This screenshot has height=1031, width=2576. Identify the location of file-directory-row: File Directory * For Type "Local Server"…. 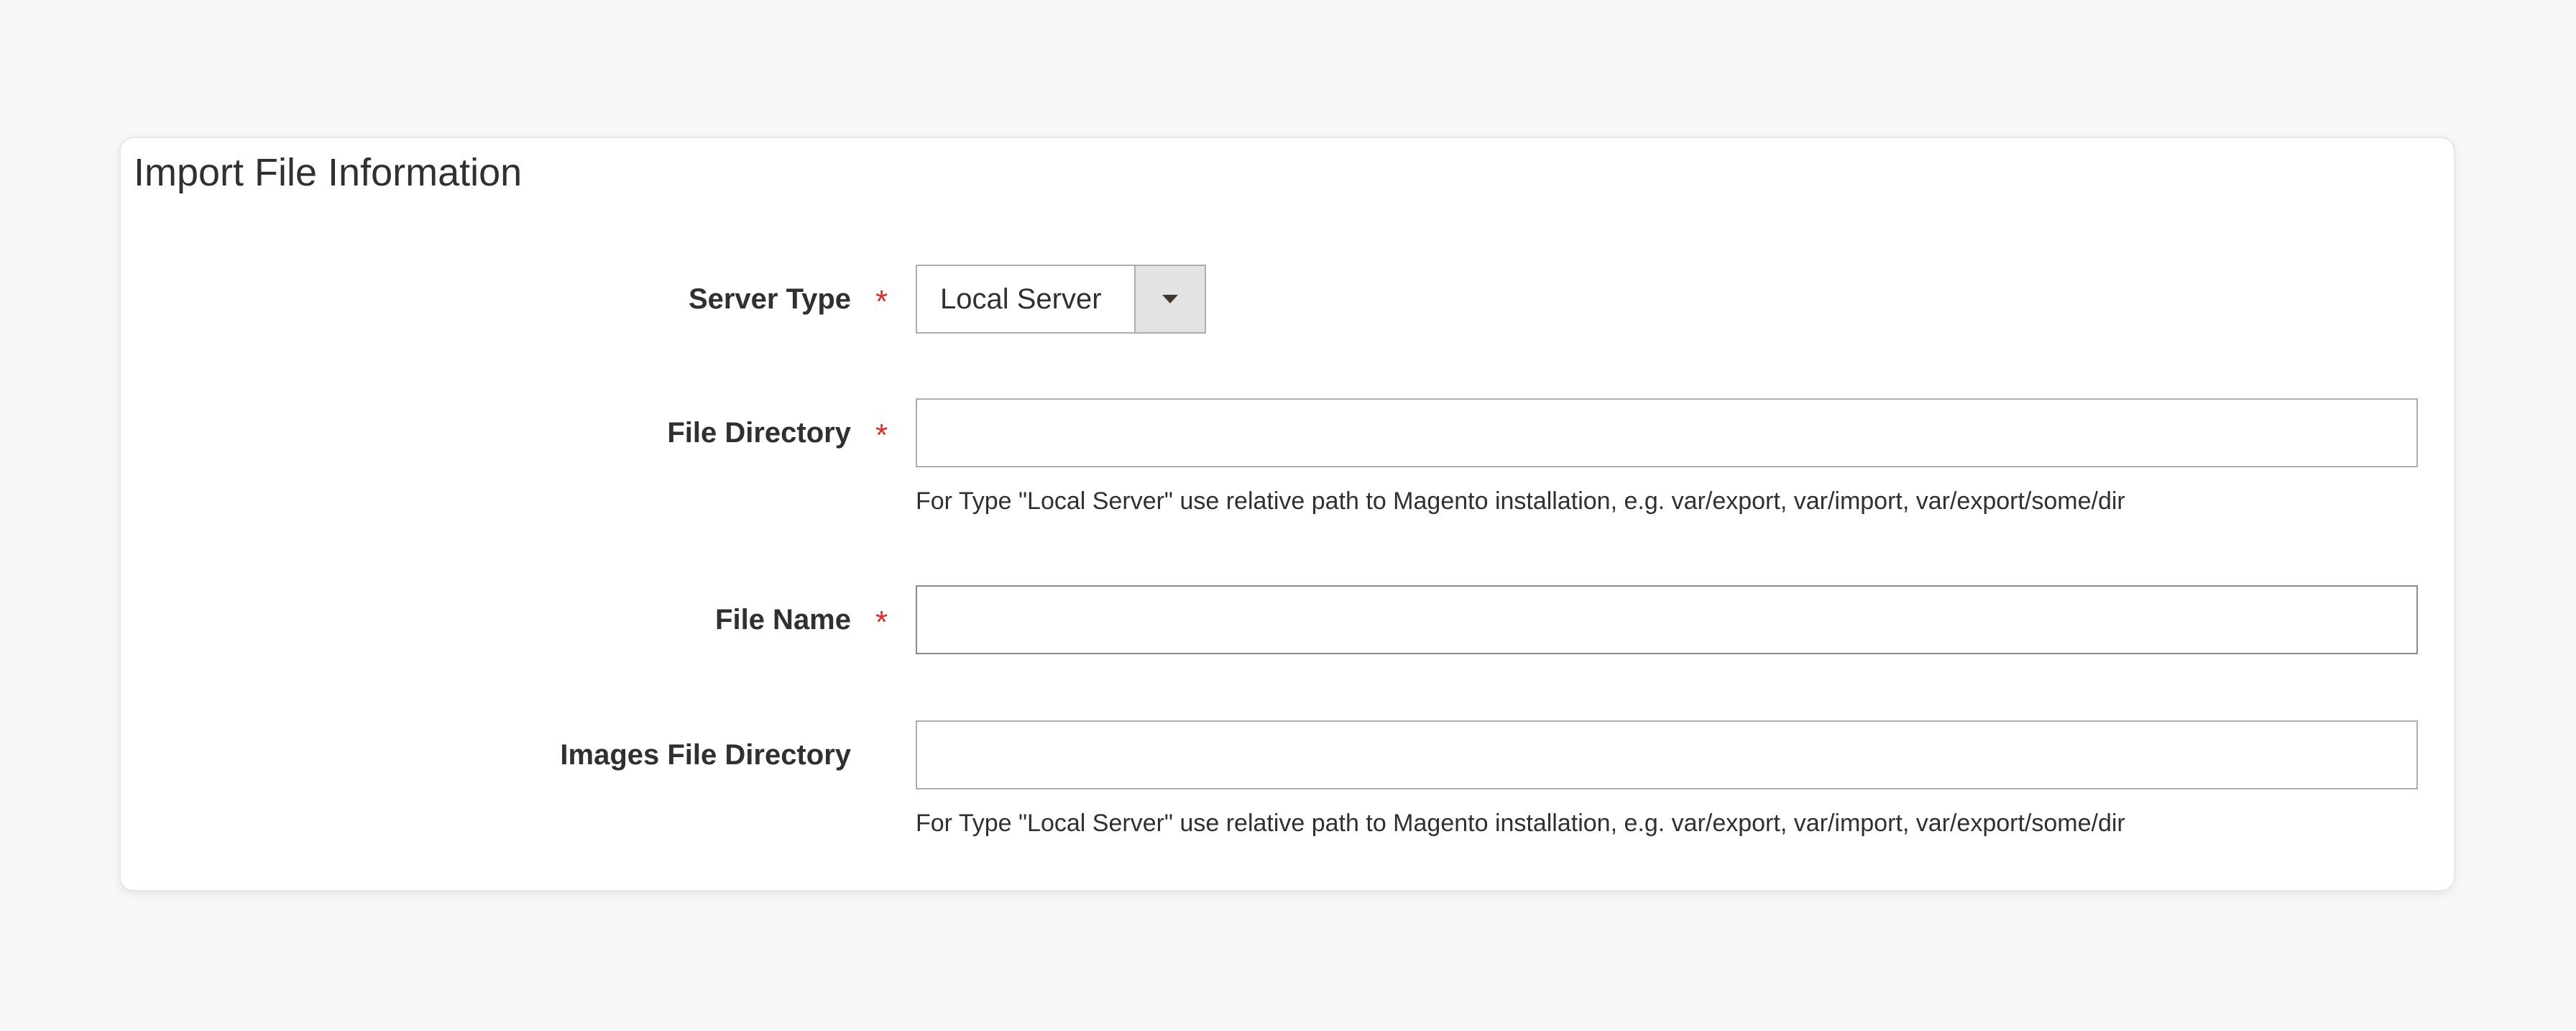
(1287, 456).